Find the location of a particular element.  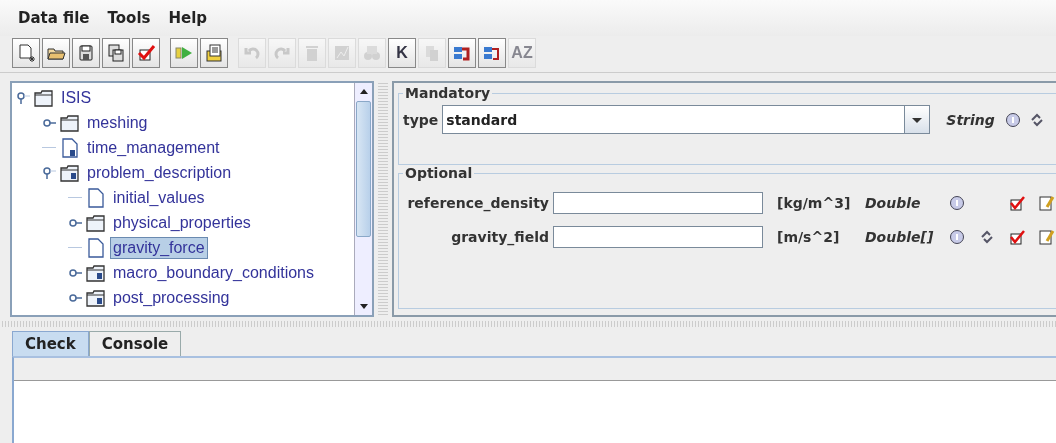

field-label: reference_density is located at coordinates (478, 203).